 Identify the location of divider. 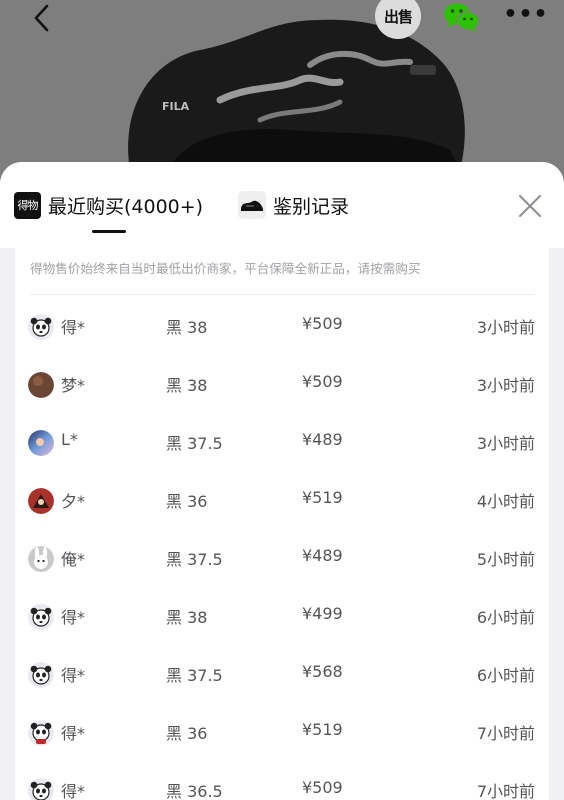
(282, 294).